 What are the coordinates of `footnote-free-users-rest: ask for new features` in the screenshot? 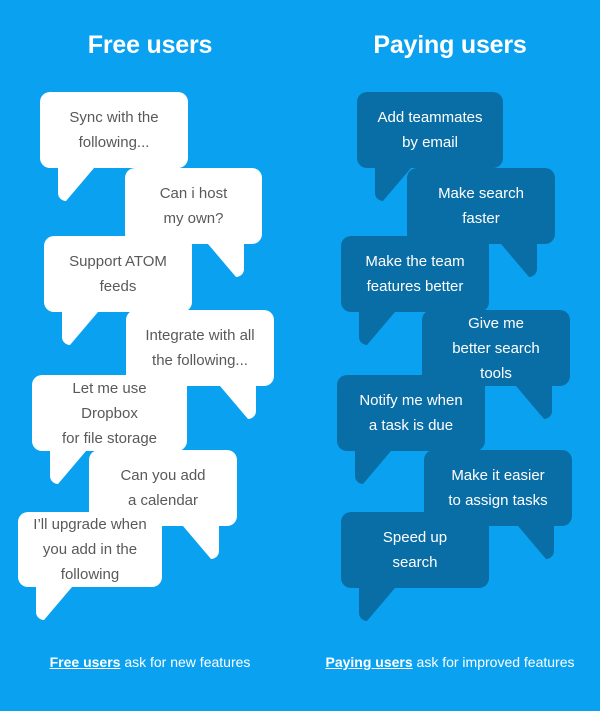 It's located at (185, 662).